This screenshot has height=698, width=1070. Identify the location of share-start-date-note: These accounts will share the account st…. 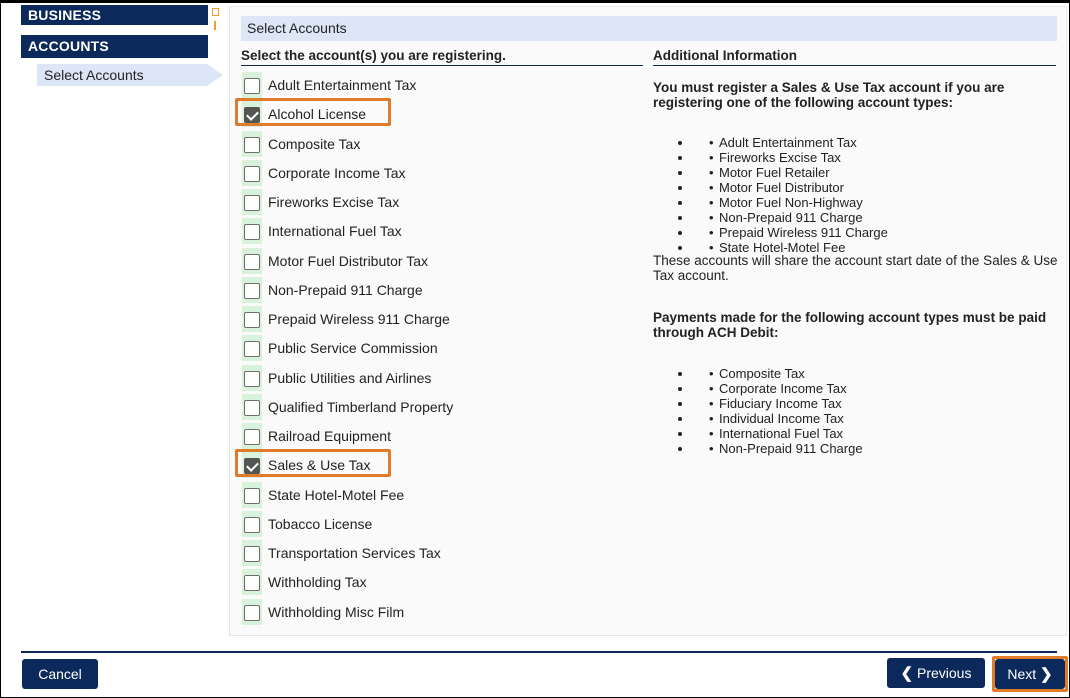
(855, 268).